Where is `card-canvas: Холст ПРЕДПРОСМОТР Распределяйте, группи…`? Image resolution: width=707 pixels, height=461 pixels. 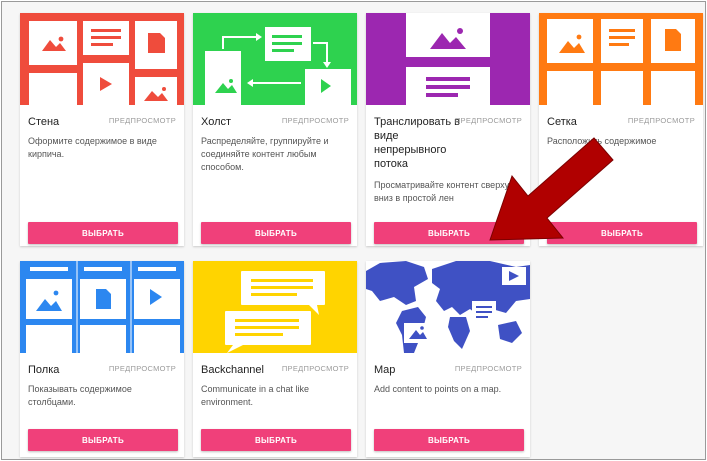
card-canvas: Холст ПРЕДПРОСМОТР Распределяйте, группи… is located at coordinates (275, 129).